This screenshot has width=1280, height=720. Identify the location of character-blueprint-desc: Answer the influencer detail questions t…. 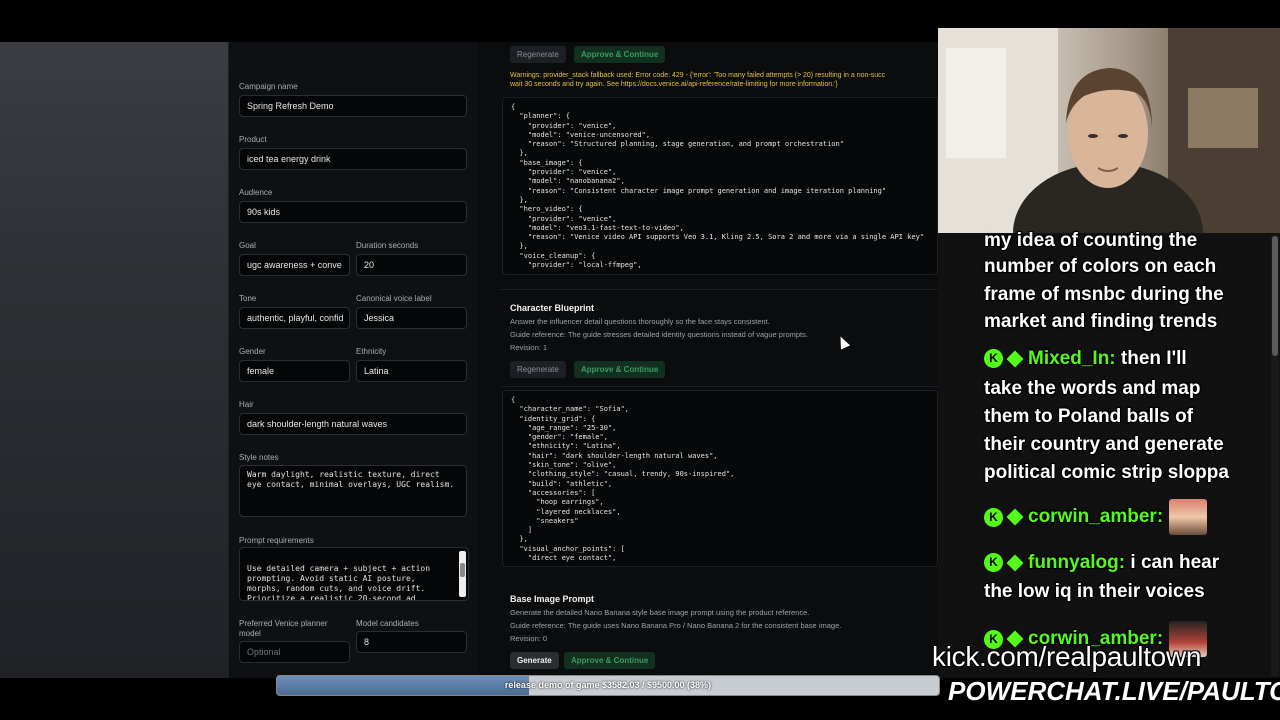
(640, 321).